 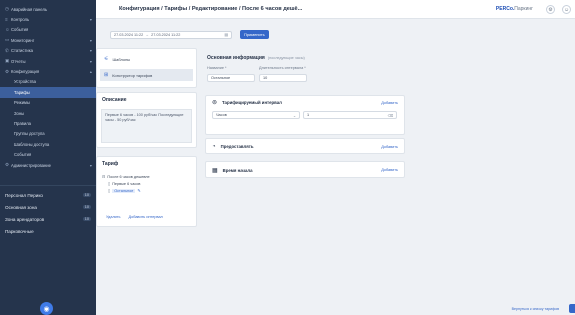 What do you see at coordinates (48, 219) in the screenshot?
I see `sidebar-zone-tenants: Зона арендаторов 10` at bounding box center [48, 219].